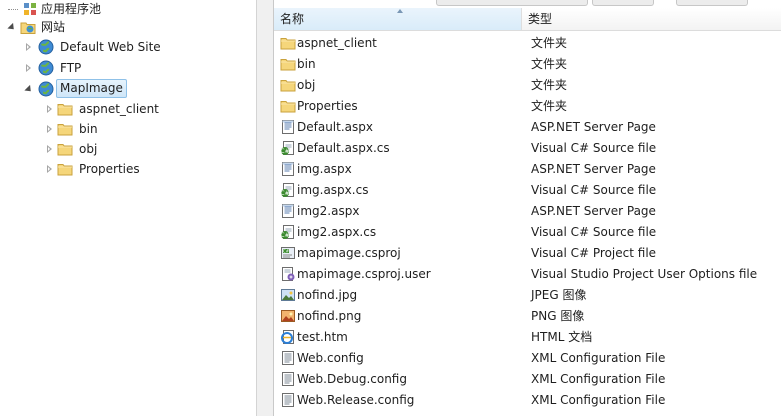 This screenshot has height=416, width=781. I want to click on tree-item-label: 应用程序池, so click(71, 9).